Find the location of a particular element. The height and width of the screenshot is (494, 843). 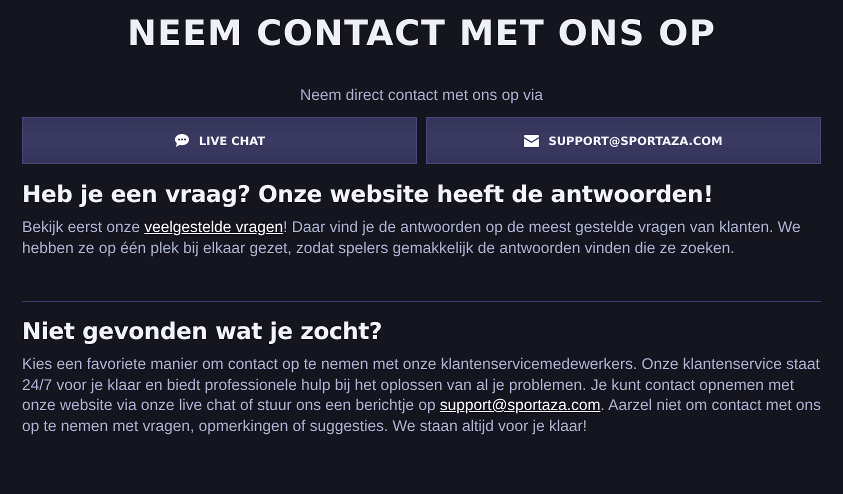

section-heading: Niet gevonden wat je zocht? is located at coordinates (203, 332).